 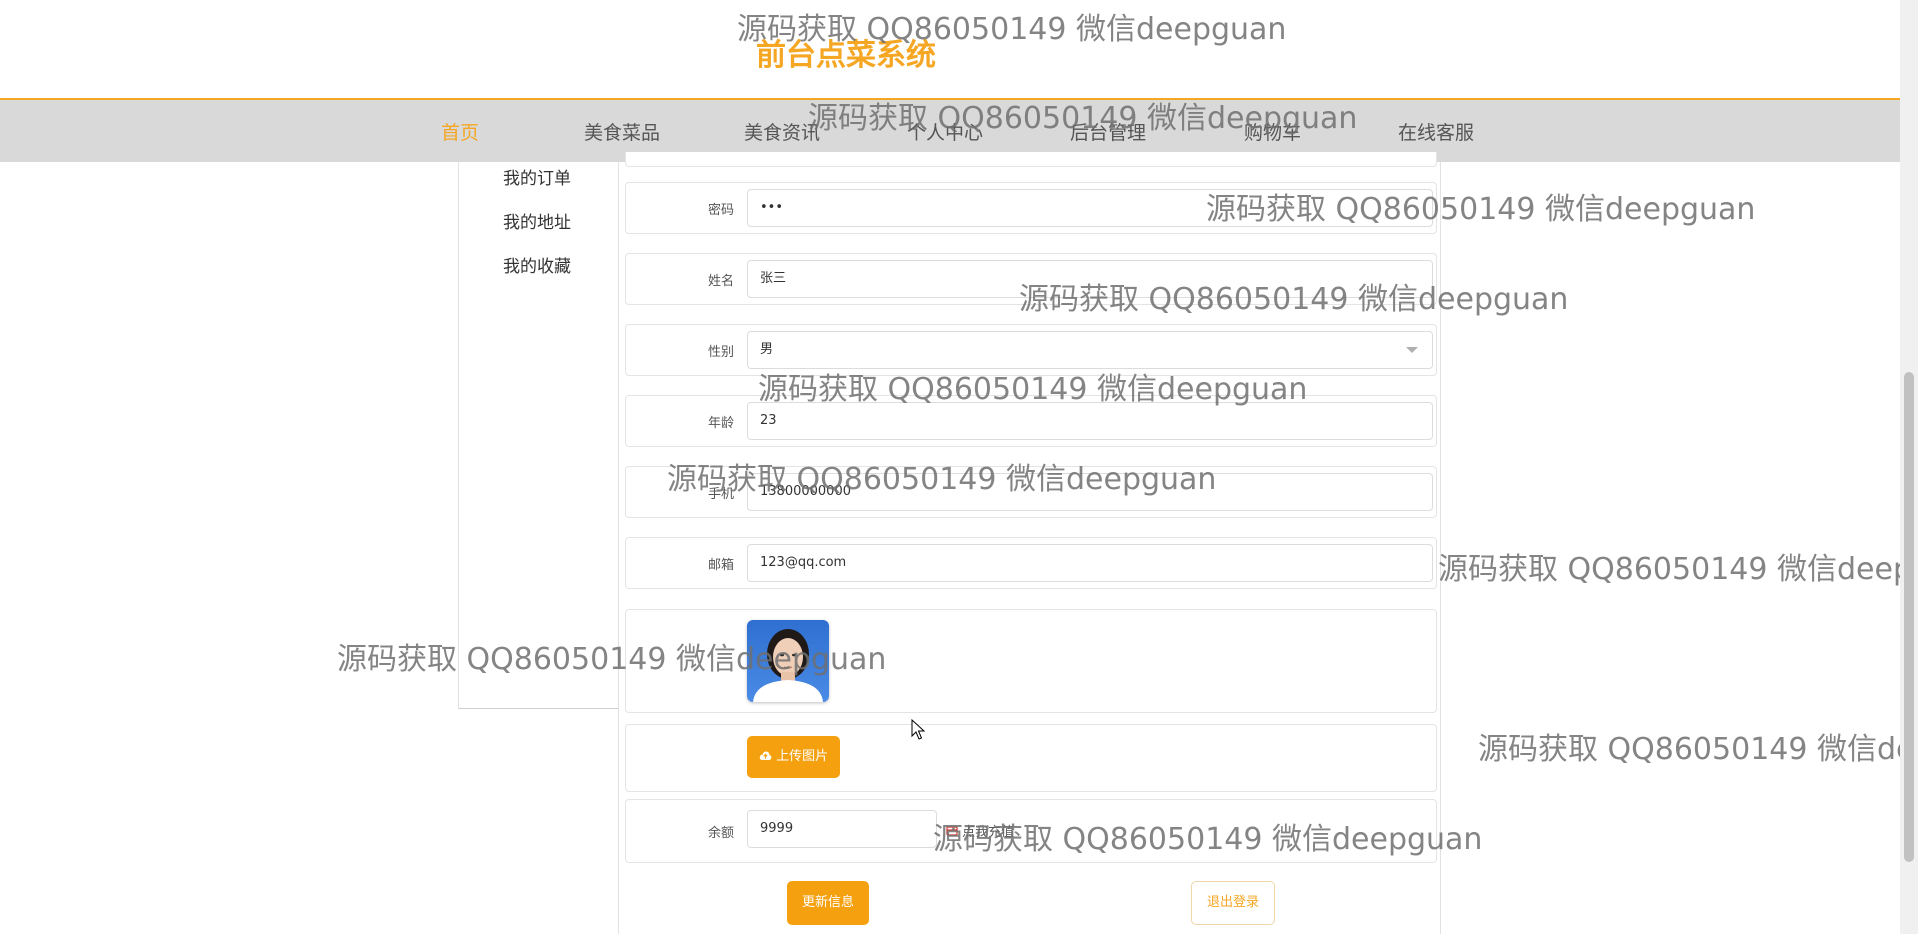 I want to click on update-info-button: 更新信息, so click(x=828, y=903).